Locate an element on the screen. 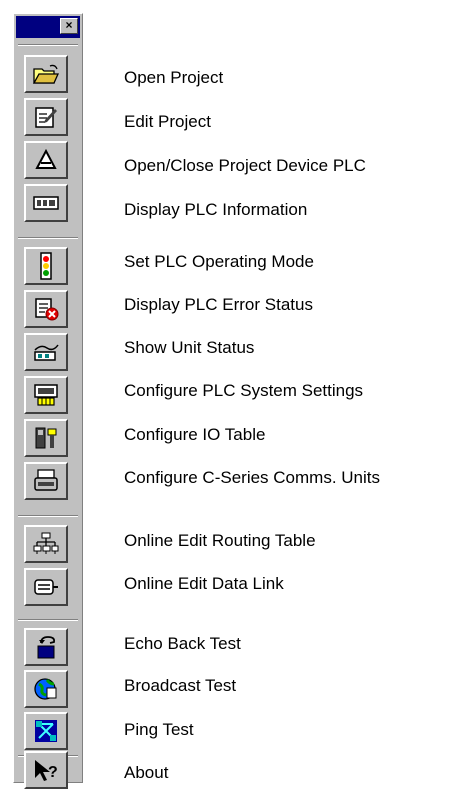 The width and height of the screenshot is (452, 798). ping-test-button is located at coordinates (46, 731).